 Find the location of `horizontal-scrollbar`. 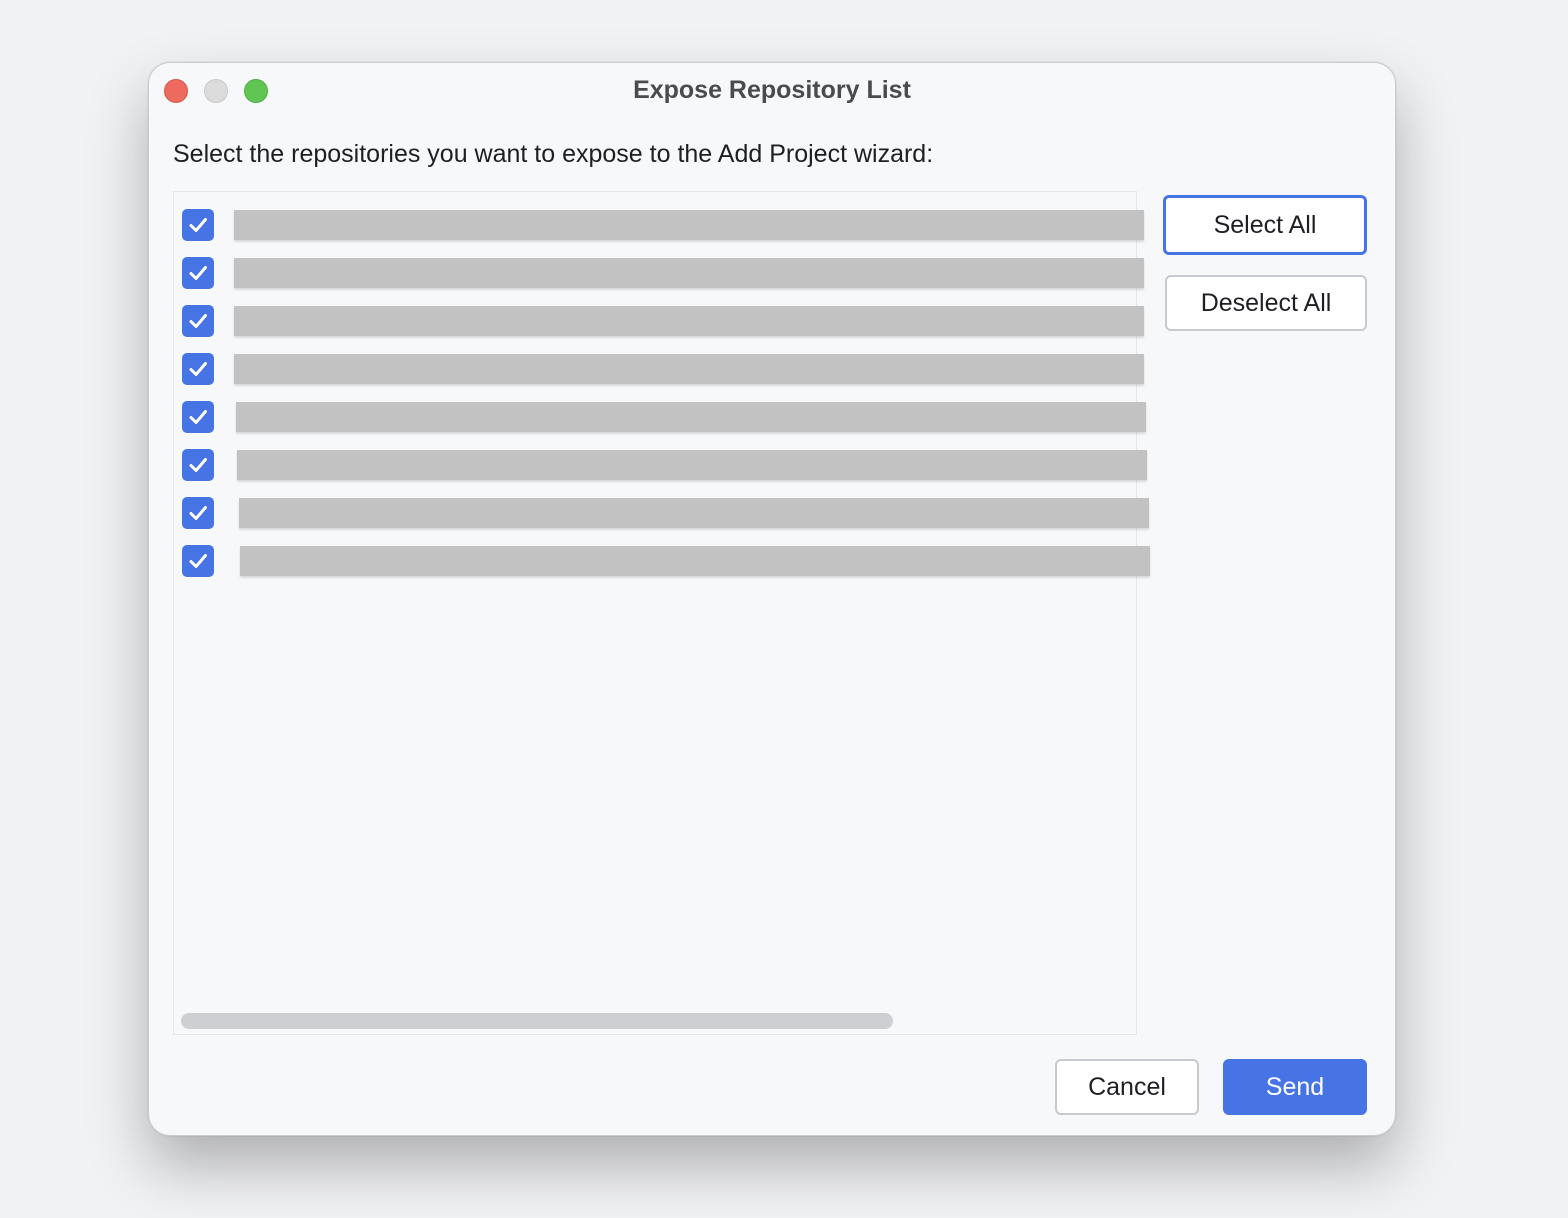

horizontal-scrollbar is located at coordinates (537, 1021).